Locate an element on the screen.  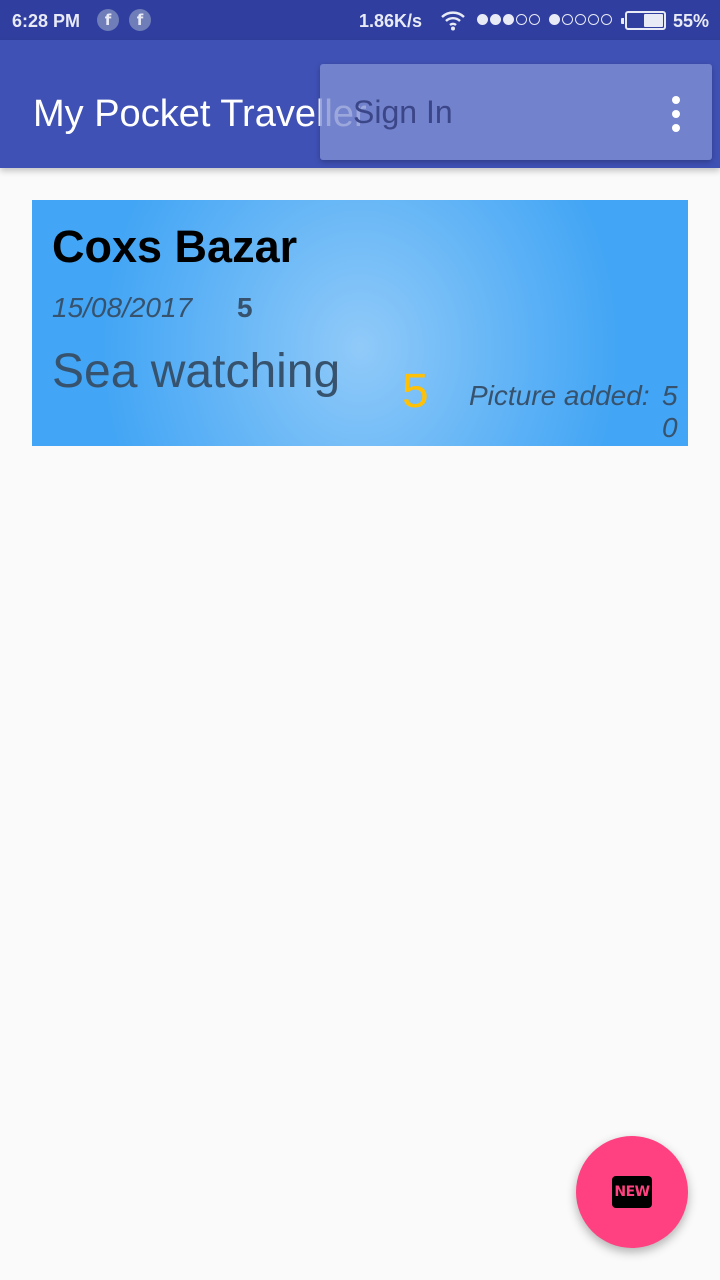
trip-rating: 5 is located at coordinates (415, 391).